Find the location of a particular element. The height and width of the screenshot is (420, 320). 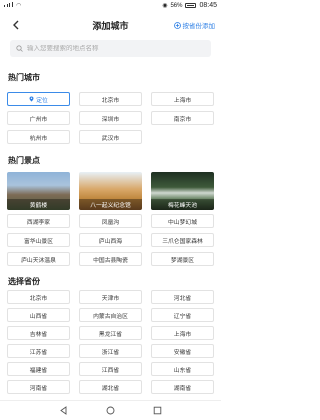

spot-chip: 三爪仑国家森林 is located at coordinates (182, 240).